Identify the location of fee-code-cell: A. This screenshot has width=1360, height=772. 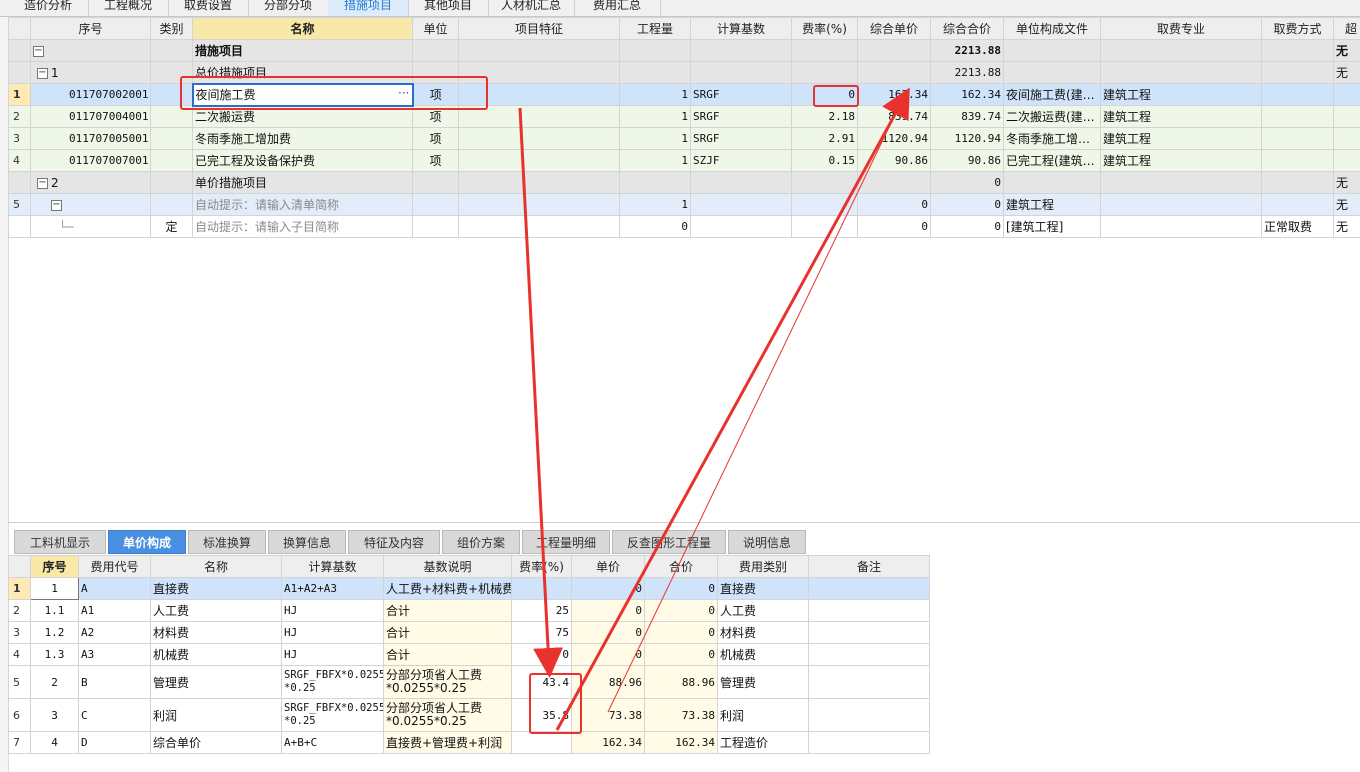
(114, 588).